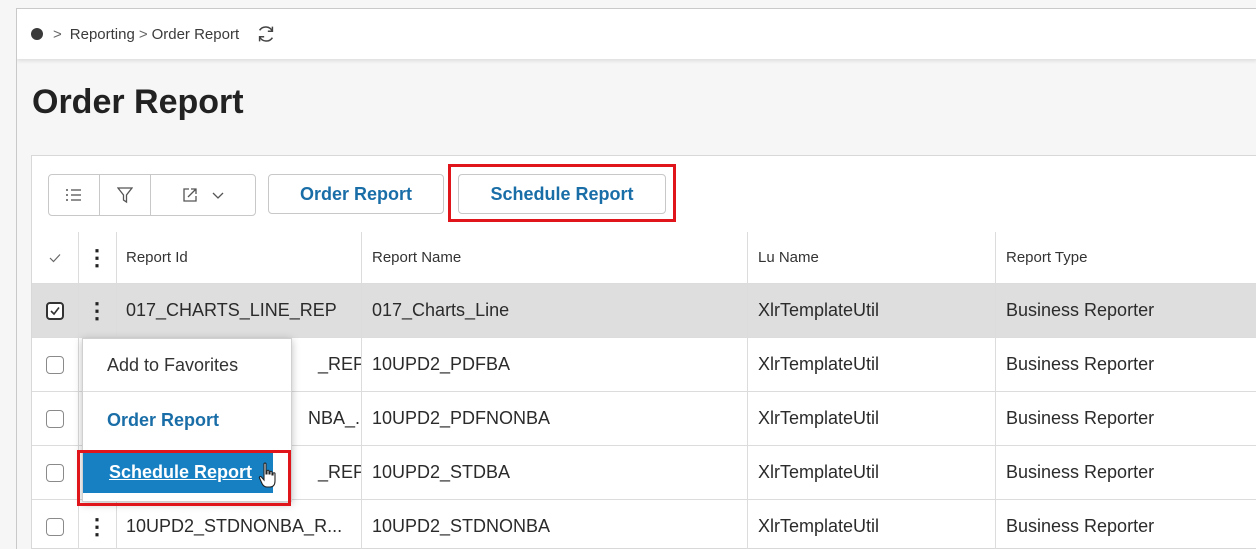 The height and width of the screenshot is (549, 1256). I want to click on column-chooser-button, so click(74, 195).